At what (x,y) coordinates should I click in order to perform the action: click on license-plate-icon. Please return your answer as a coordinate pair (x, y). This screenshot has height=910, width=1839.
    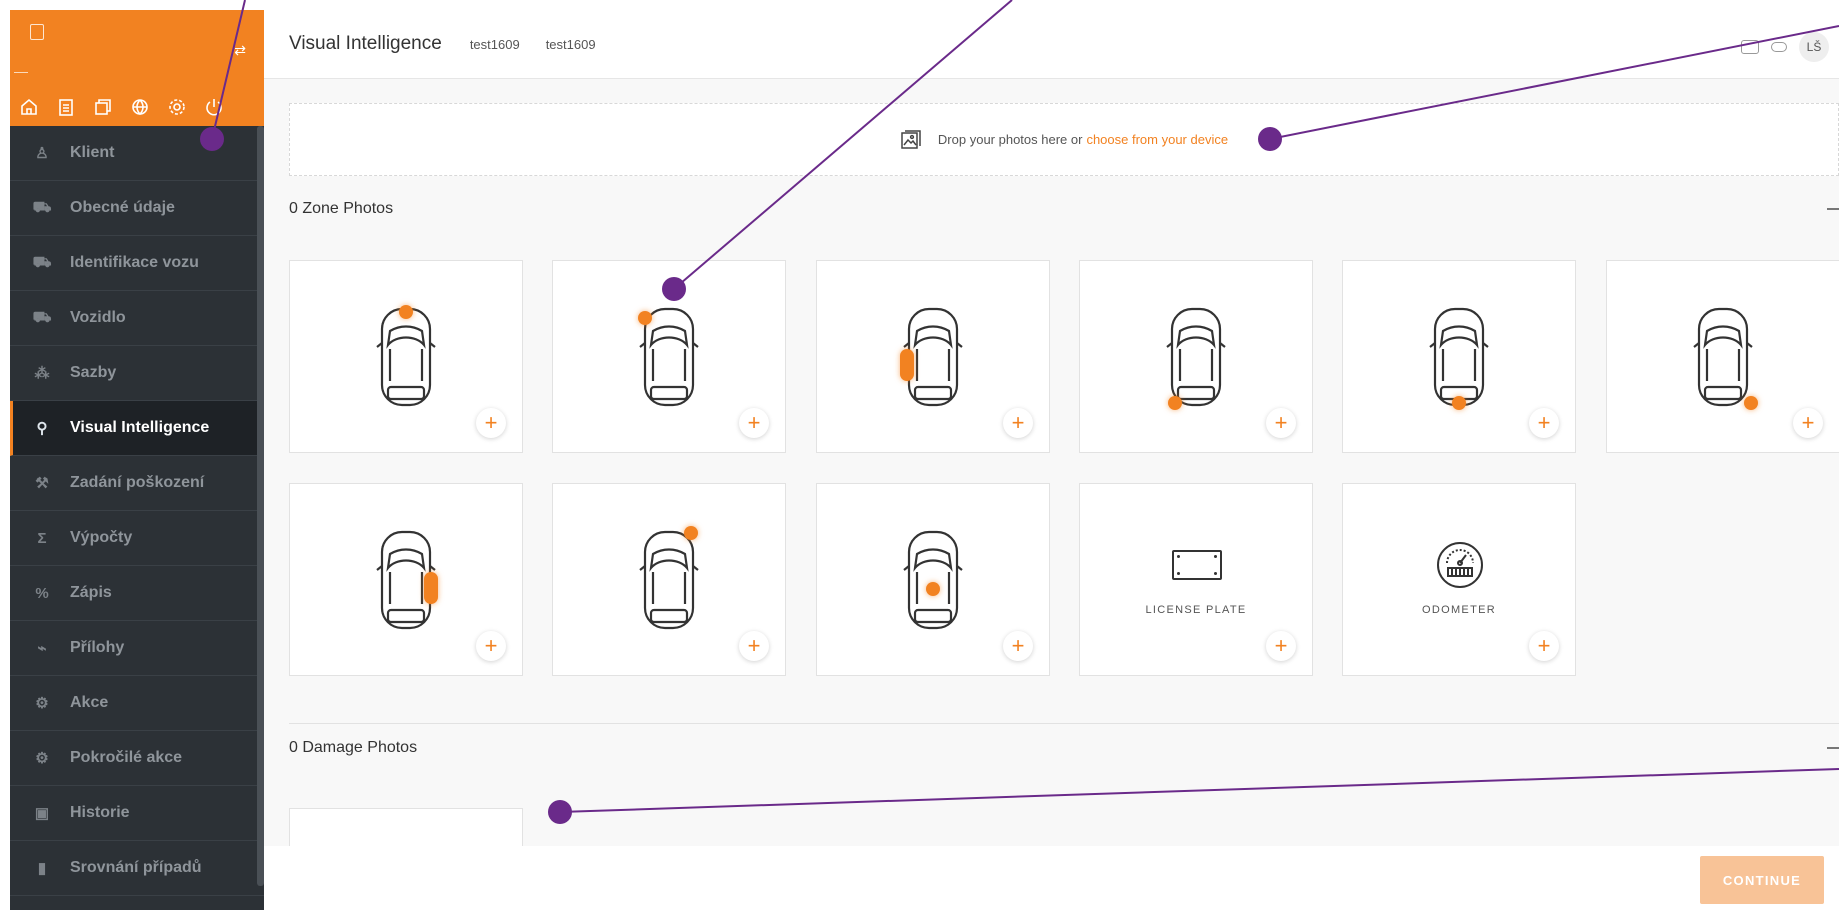
    Looking at the image, I should click on (1197, 565).